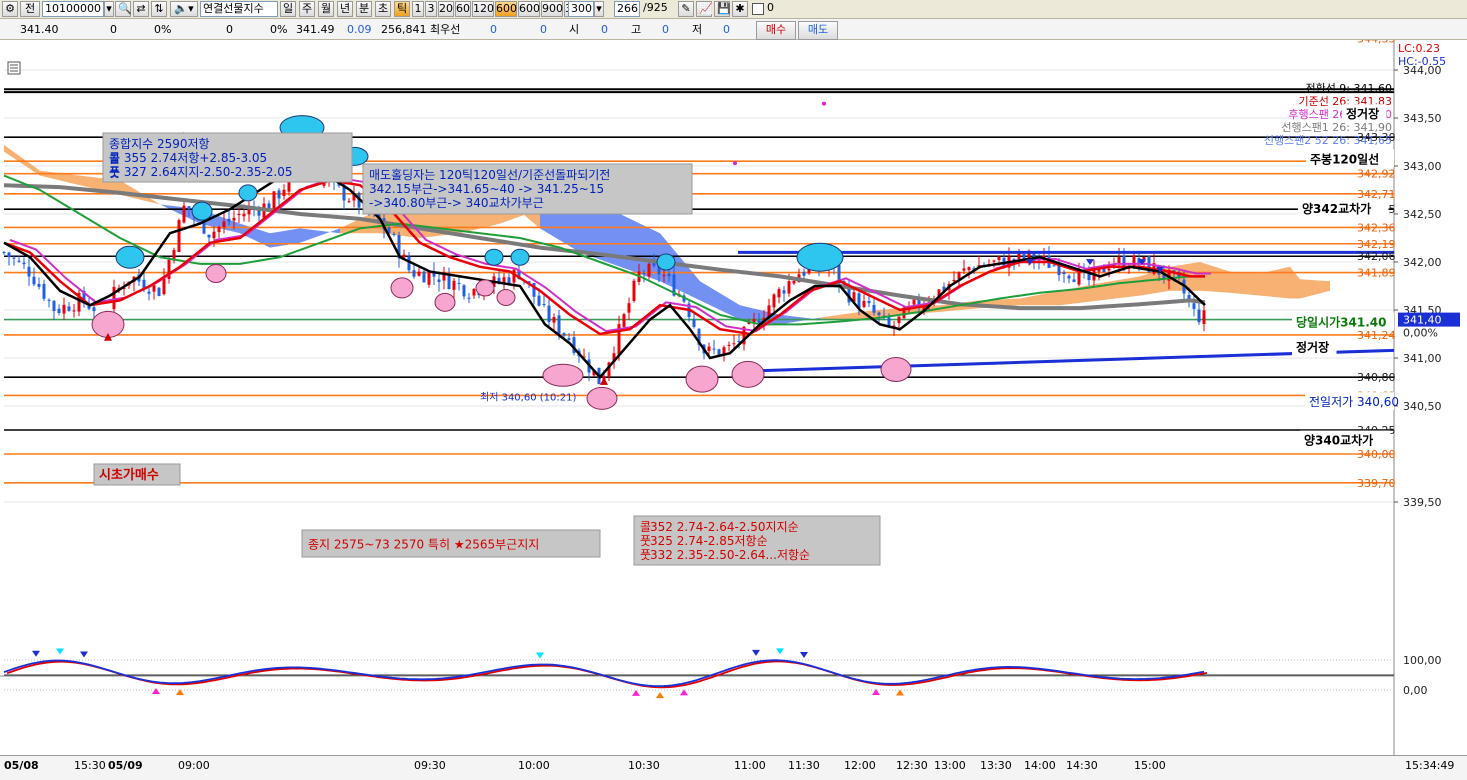 This screenshot has height=780, width=1467. Describe the element at coordinates (383, 9) in the screenshot. I see `period-button: 초` at that location.